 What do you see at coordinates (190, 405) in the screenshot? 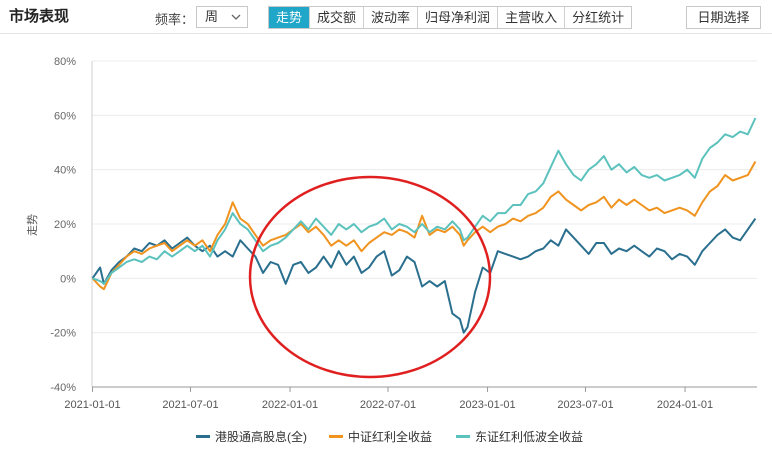
I see `x-tick-label: 2021-07-01` at bounding box center [190, 405].